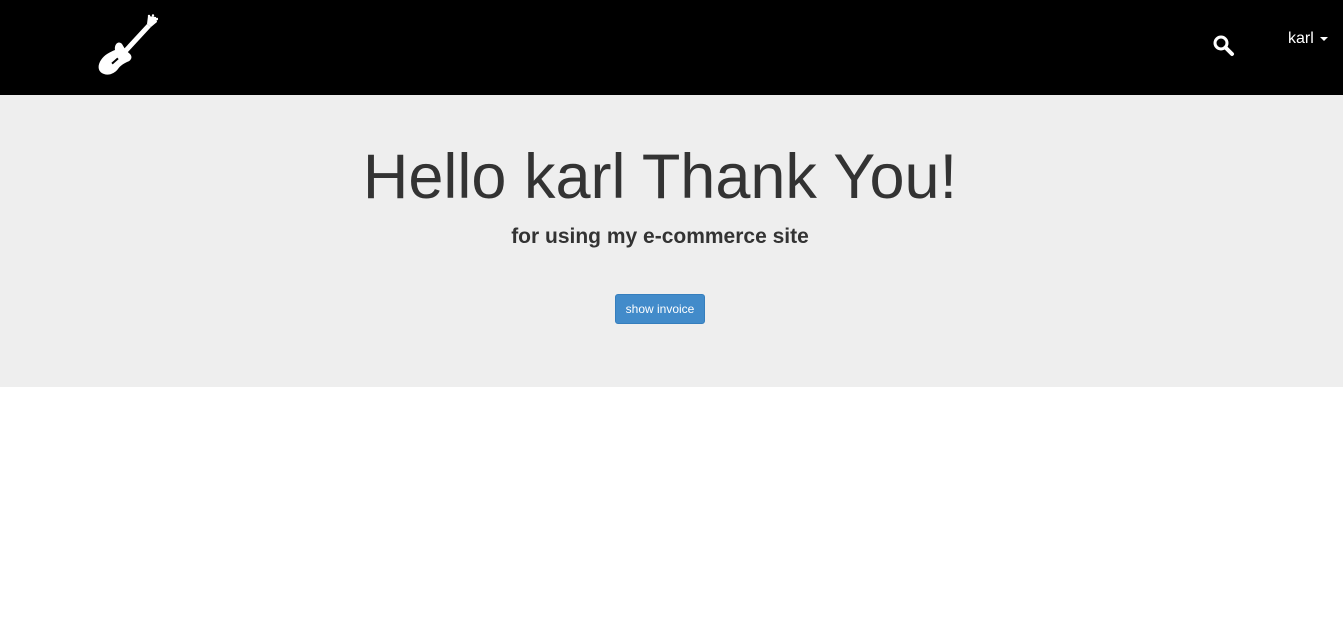  Describe the element at coordinates (1223, 45) in the screenshot. I see `search-icon` at that location.